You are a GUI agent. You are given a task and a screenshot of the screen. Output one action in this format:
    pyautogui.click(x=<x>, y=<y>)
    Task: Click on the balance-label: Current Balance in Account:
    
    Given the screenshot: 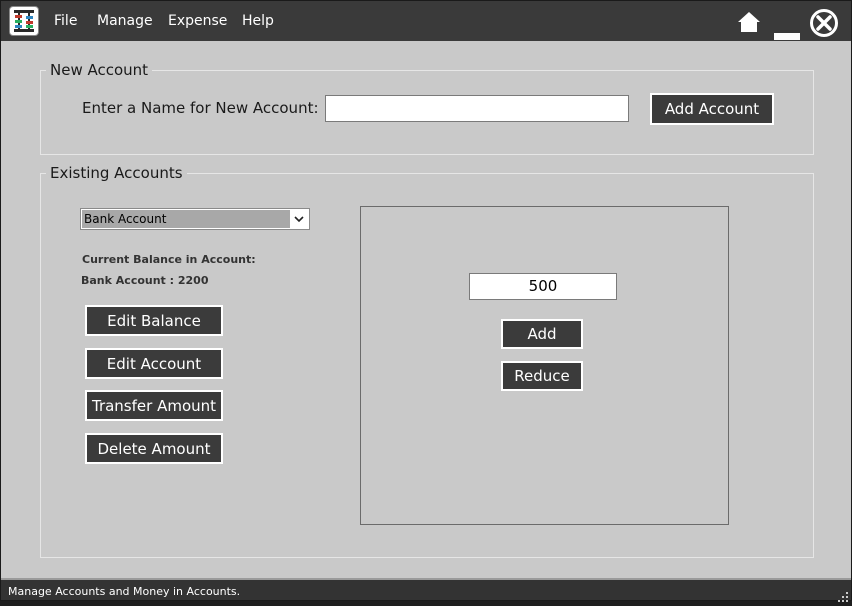 What is the action you would take?
    pyautogui.click(x=169, y=259)
    